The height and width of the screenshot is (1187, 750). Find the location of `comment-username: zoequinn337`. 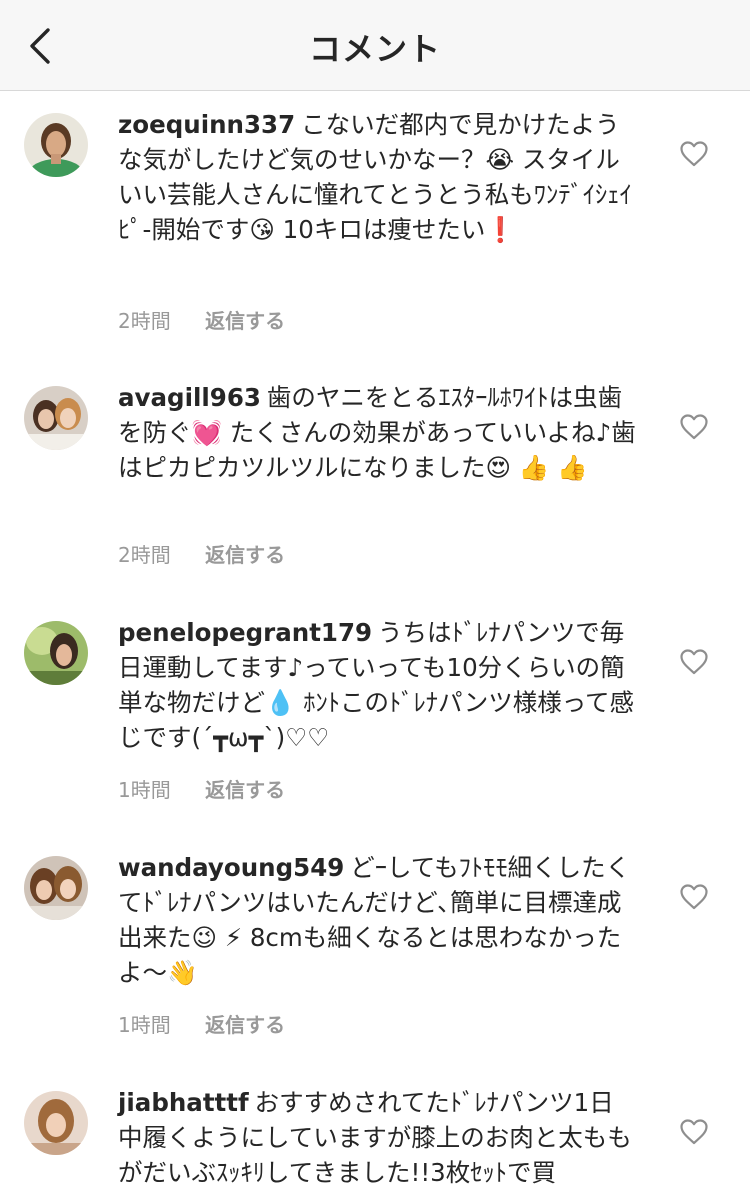

comment-username: zoequinn337 is located at coordinates (206, 124).